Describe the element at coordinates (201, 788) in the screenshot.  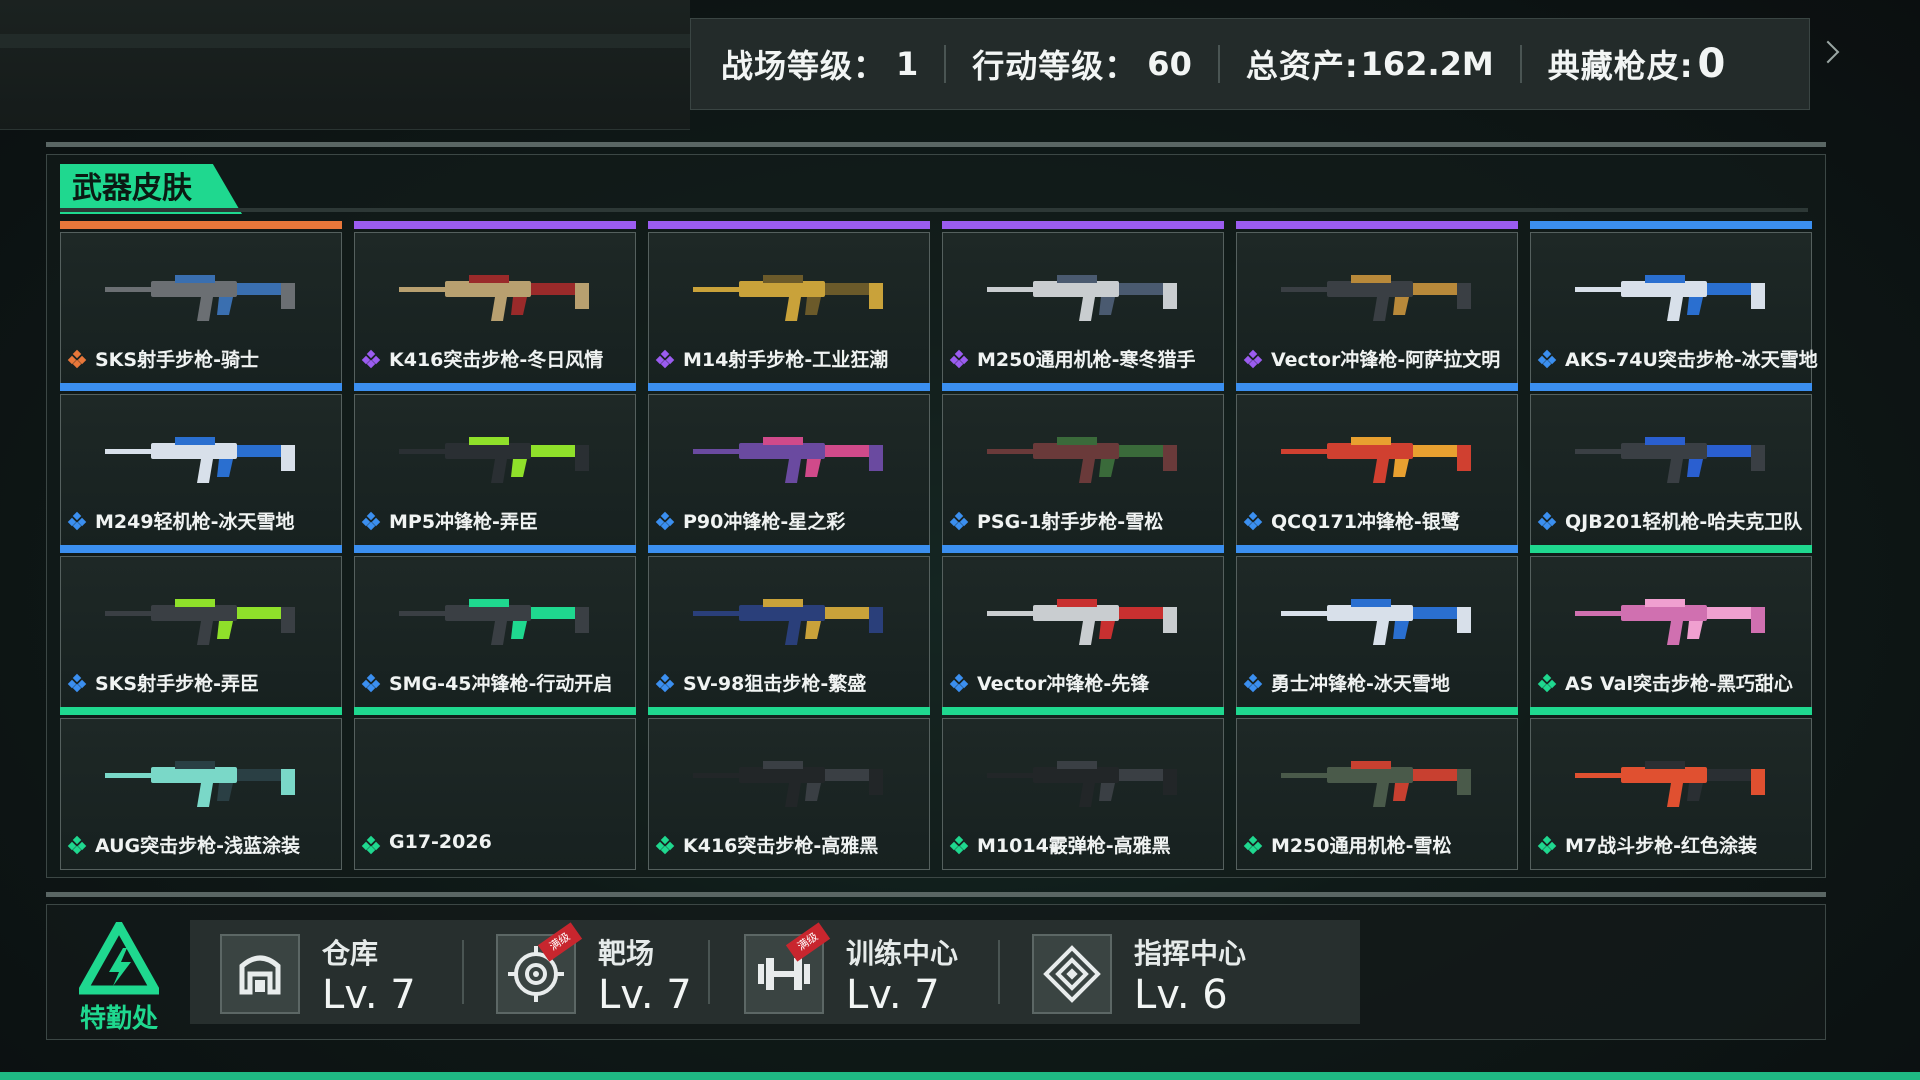
I see `skin-card: AUG突击步枪-浅蓝涂装` at that location.